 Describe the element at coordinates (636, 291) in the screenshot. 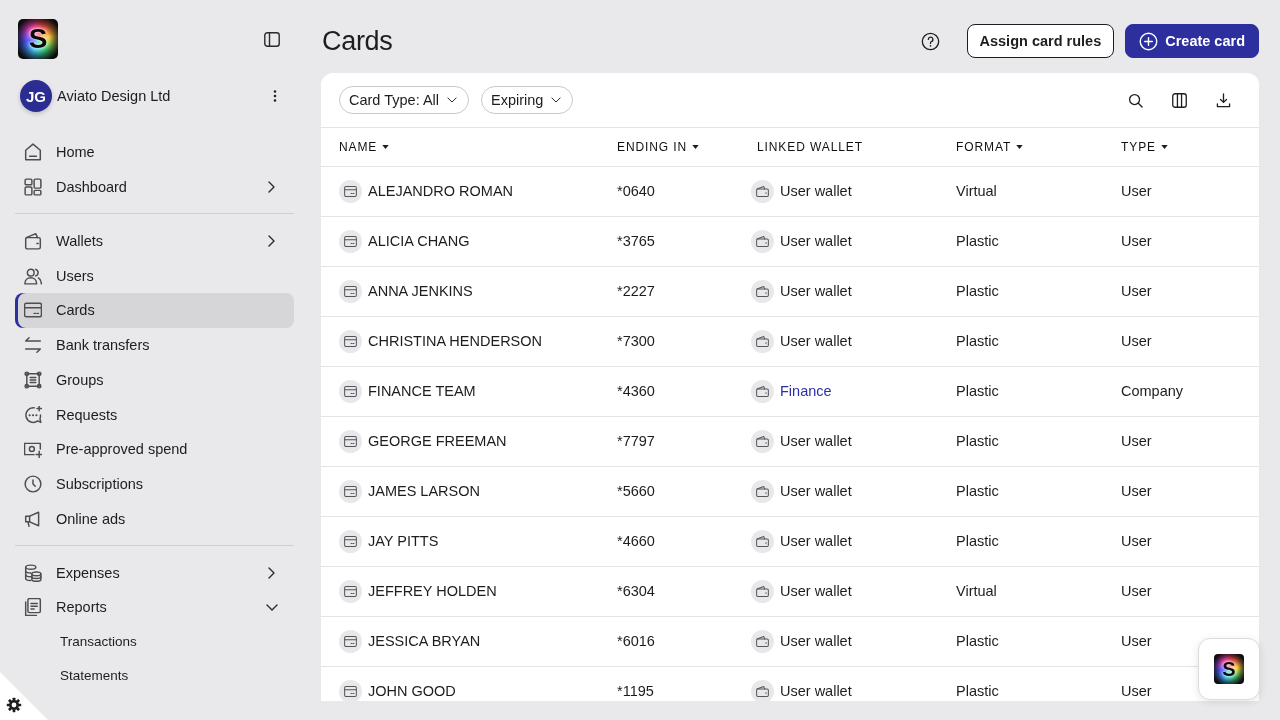

I see `card-ending: *2227` at that location.